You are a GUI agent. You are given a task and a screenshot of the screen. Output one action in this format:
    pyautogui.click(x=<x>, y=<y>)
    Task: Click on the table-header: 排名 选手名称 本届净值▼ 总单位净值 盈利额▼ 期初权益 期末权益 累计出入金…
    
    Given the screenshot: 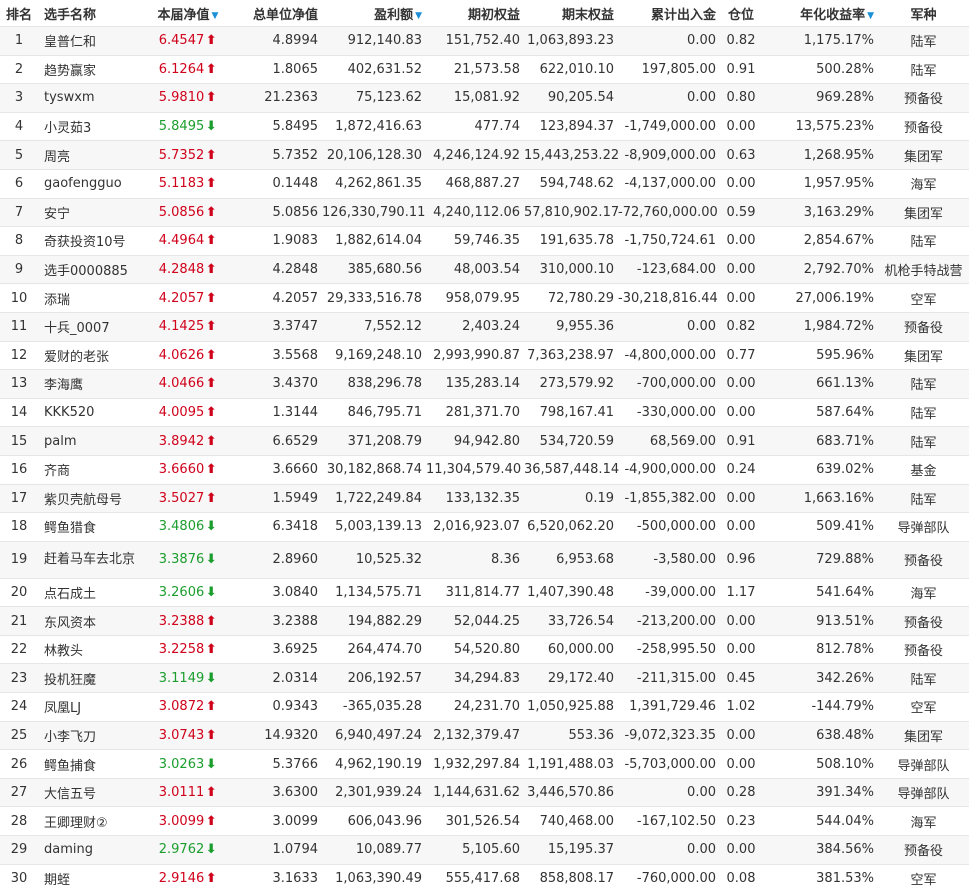 What is the action you would take?
    pyautogui.click(x=484, y=13)
    